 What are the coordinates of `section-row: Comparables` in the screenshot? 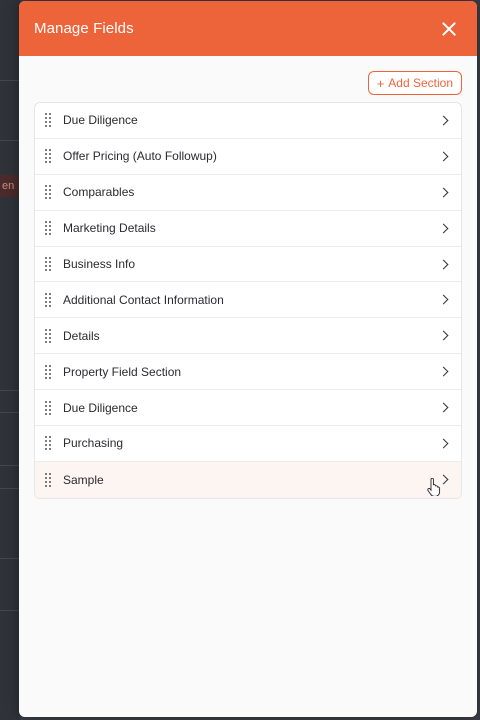 It's located at (248, 193).